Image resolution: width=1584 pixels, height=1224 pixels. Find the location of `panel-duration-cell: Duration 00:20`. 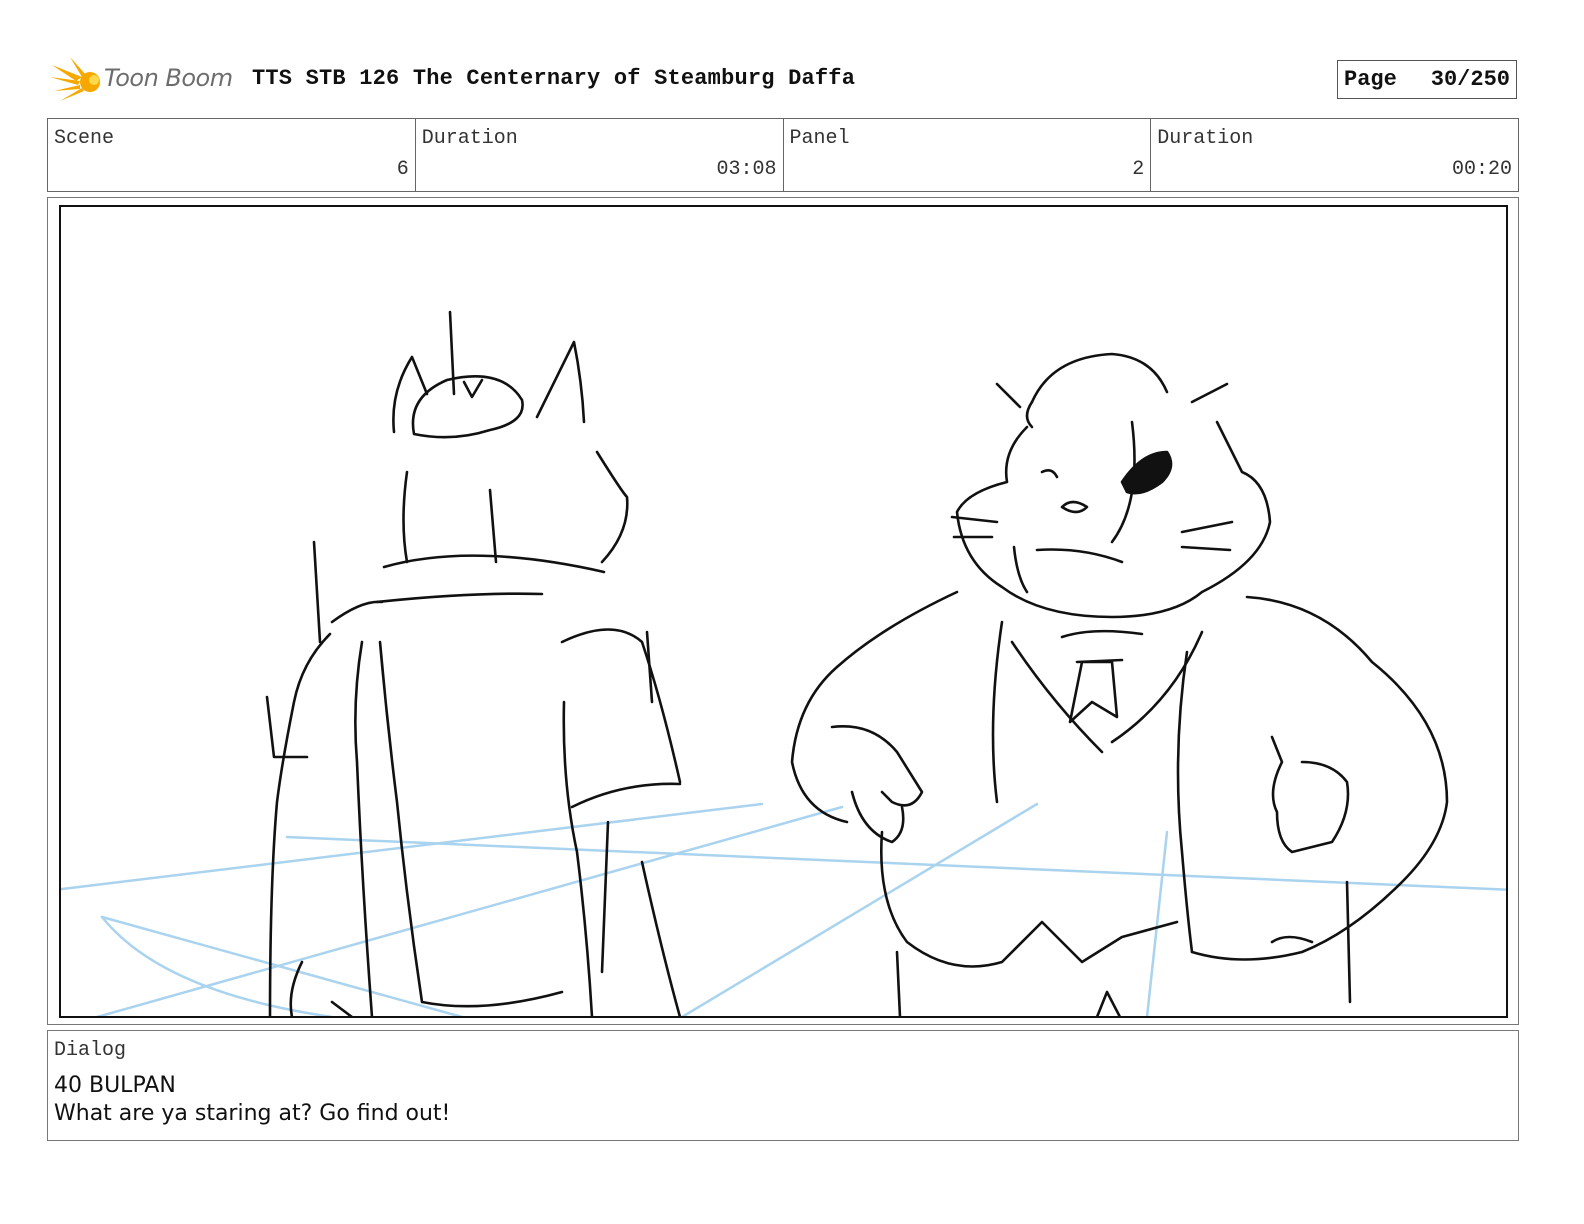

panel-duration-cell: Duration 00:20 is located at coordinates (1334, 155).